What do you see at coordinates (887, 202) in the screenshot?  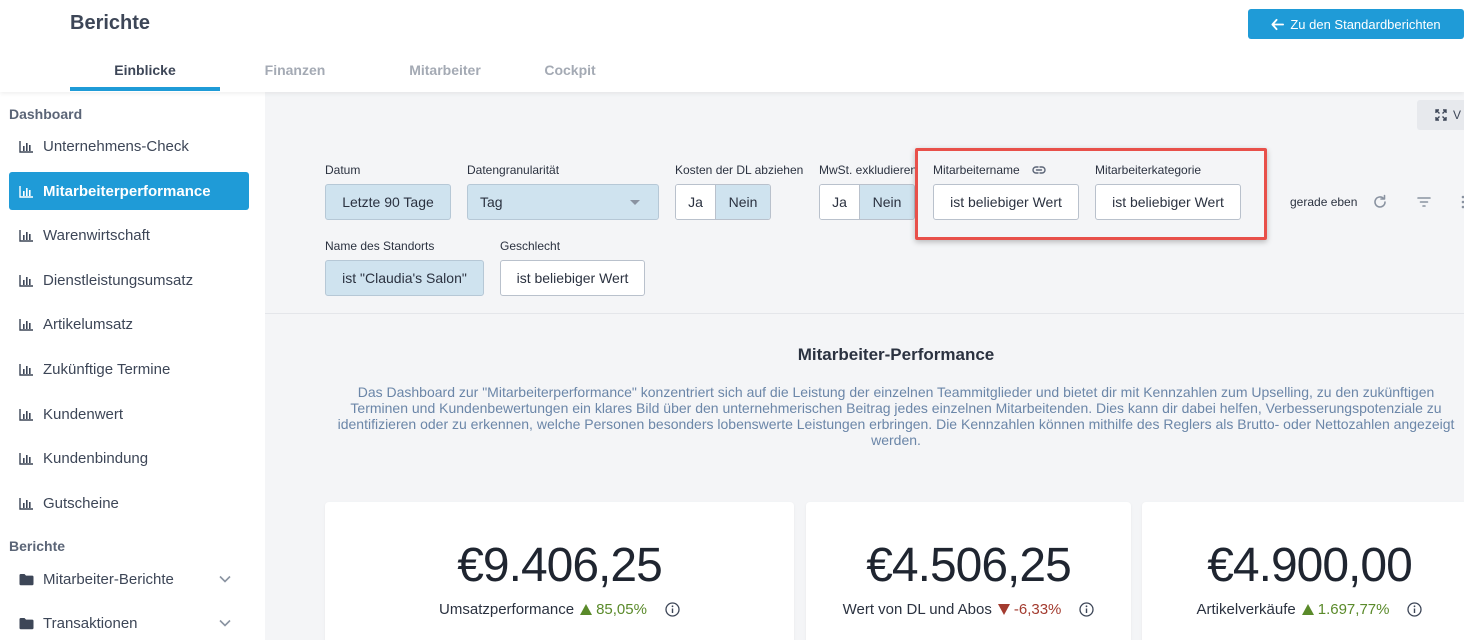 I see `mwst-nein-option: Nein` at bounding box center [887, 202].